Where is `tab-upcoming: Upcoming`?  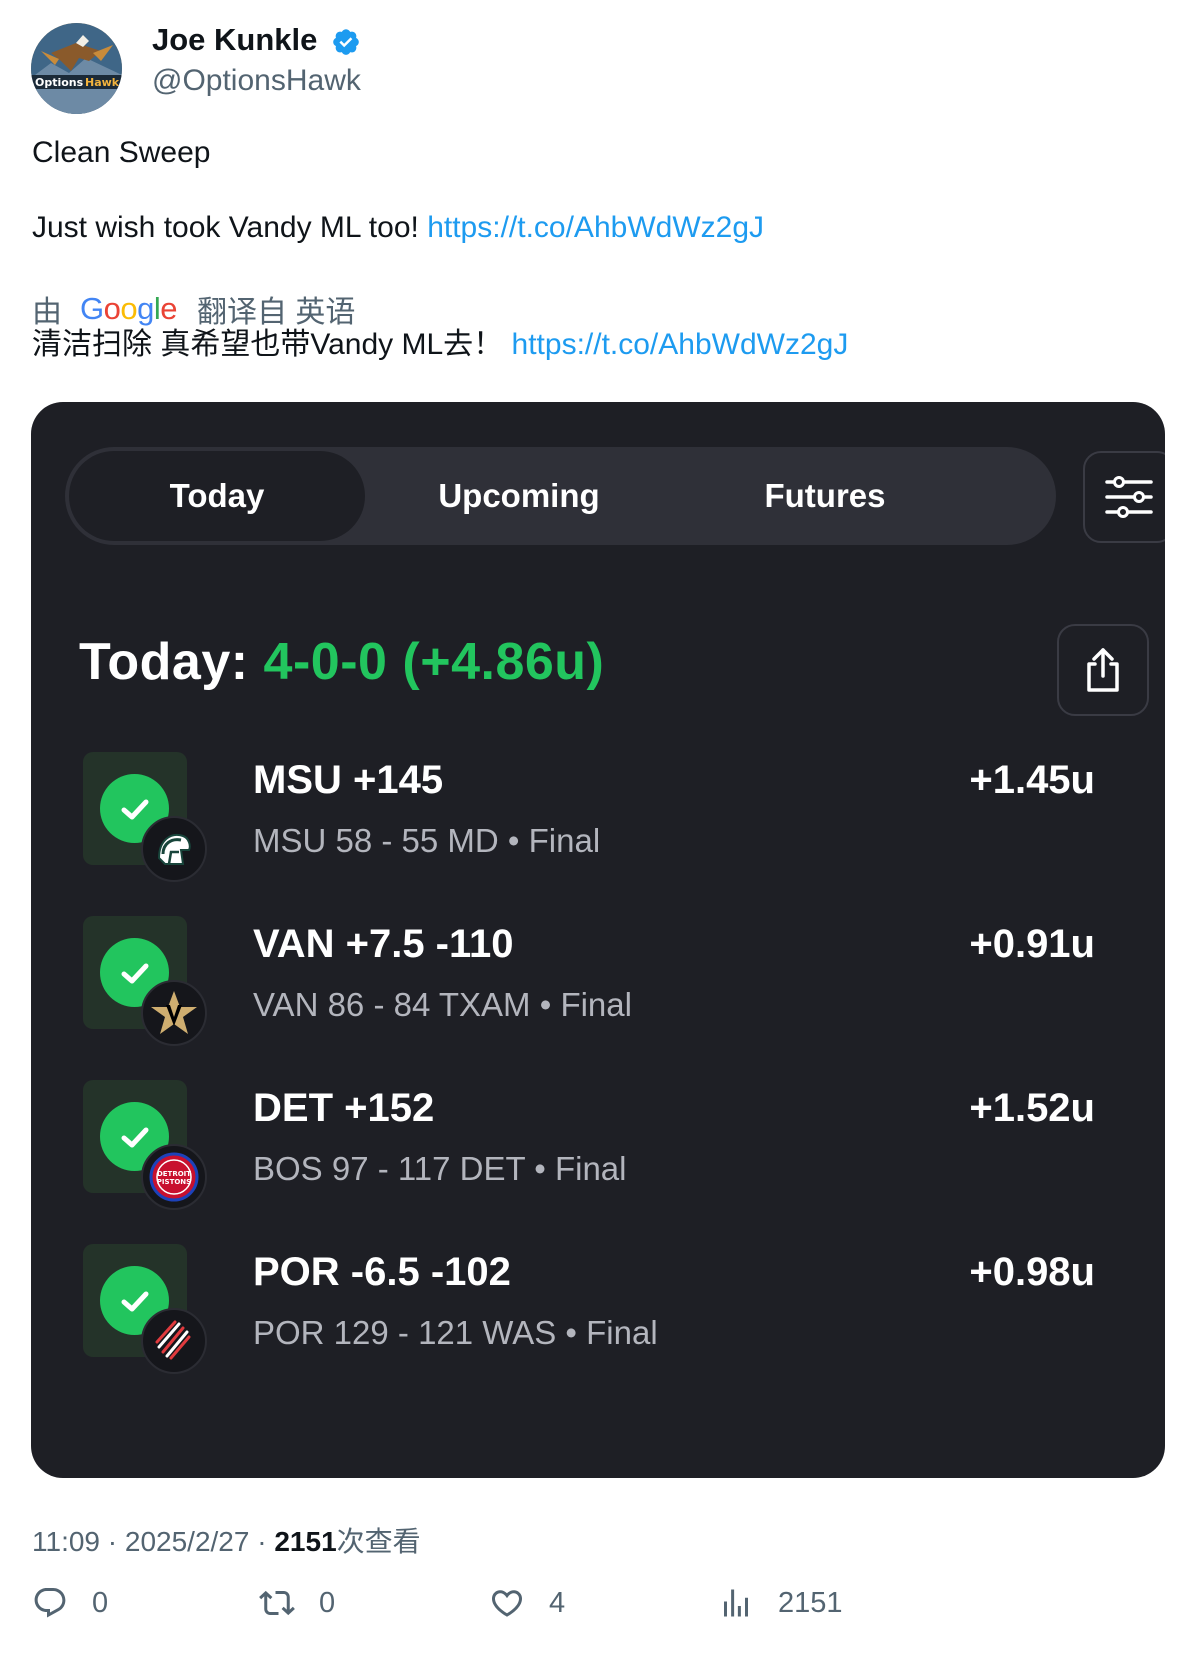 tab-upcoming: Upcoming is located at coordinates (519, 496).